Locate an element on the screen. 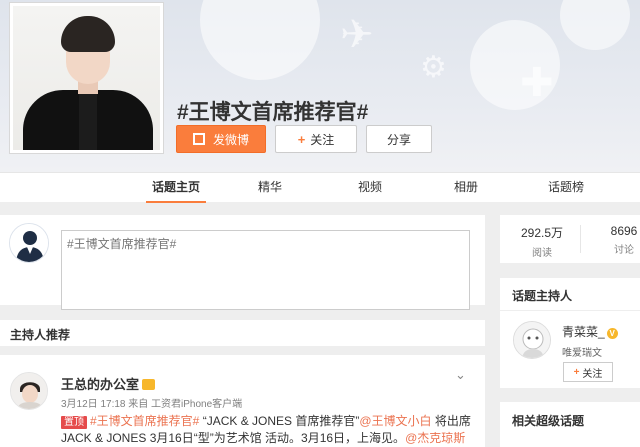 The height and width of the screenshot is (447, 640). user-avatar is located at coordinates (29, 243).